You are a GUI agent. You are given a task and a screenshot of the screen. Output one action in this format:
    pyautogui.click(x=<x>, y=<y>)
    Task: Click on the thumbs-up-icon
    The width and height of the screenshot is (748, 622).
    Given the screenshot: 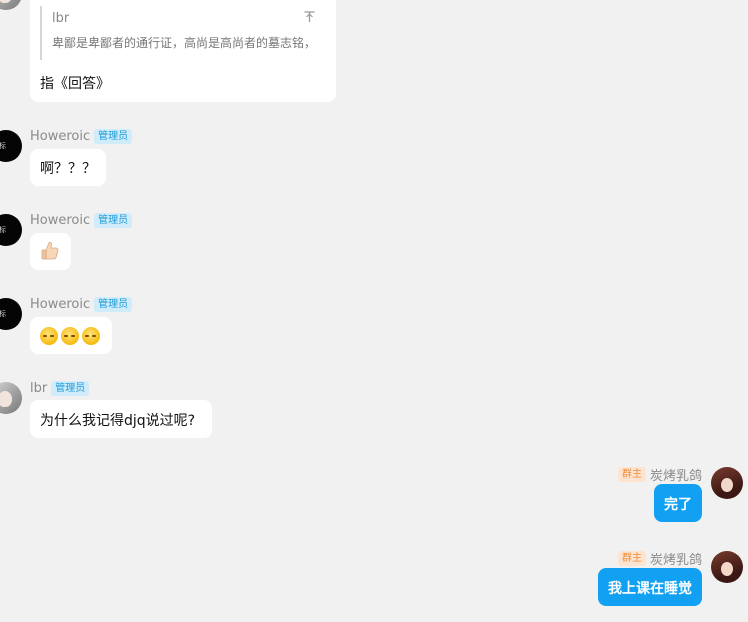 What is the action you would take?
    pyautogui.click(x=50, y=251)
    